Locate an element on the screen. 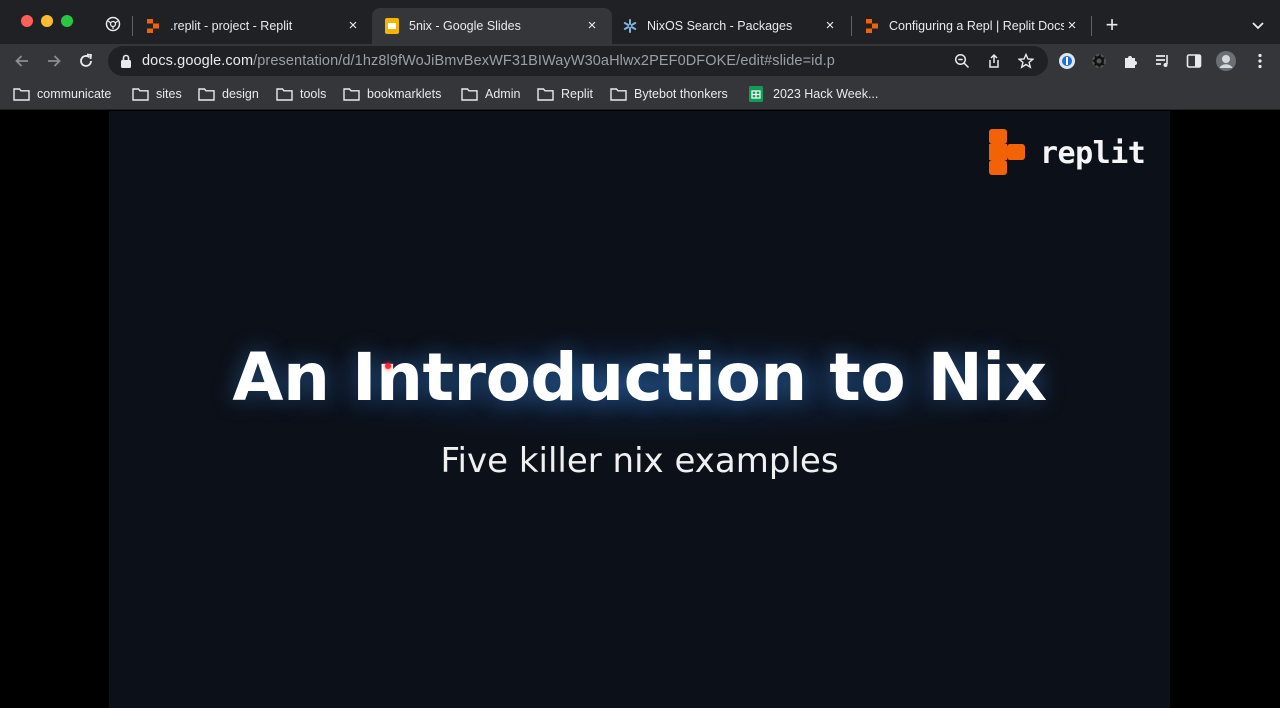 The width and height of the screenshot is (1280, 708). google-sheets-icon is located at coordinates (758, 94).